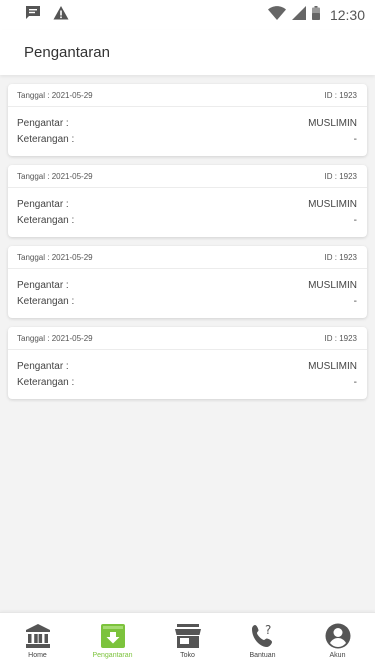 The width and height of the screenshot is (375, 667). I want to click on status-bar: 12:30, so click(187, 15).